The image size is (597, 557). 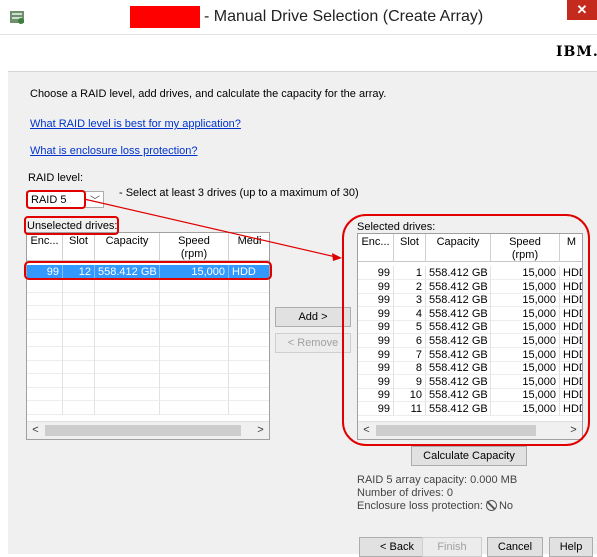 I want to click on annotation-arrow, so click(x=212, y=229).